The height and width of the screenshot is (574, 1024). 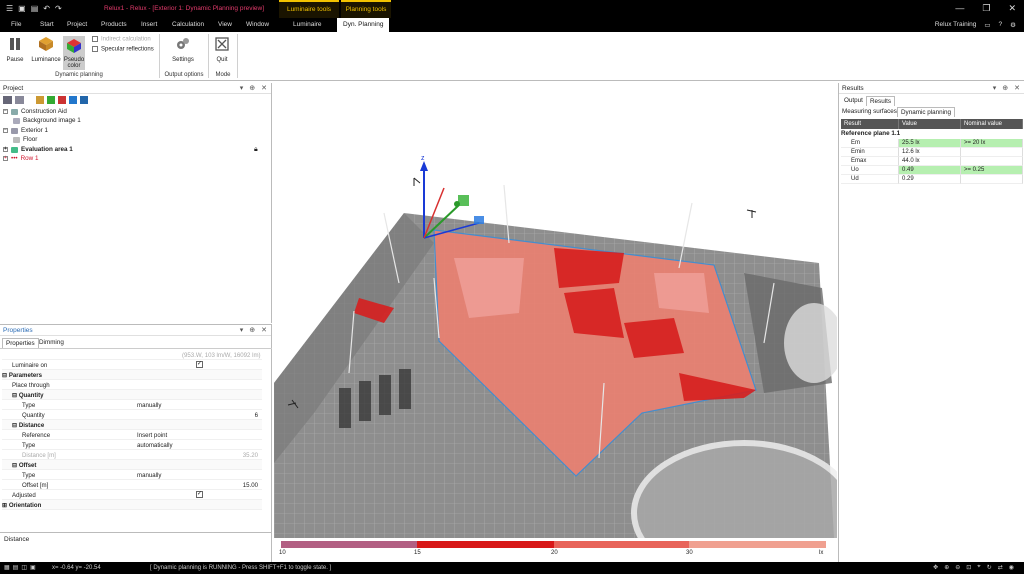 I want to click on menu-insert: Insert, so click(x=149, y=24).